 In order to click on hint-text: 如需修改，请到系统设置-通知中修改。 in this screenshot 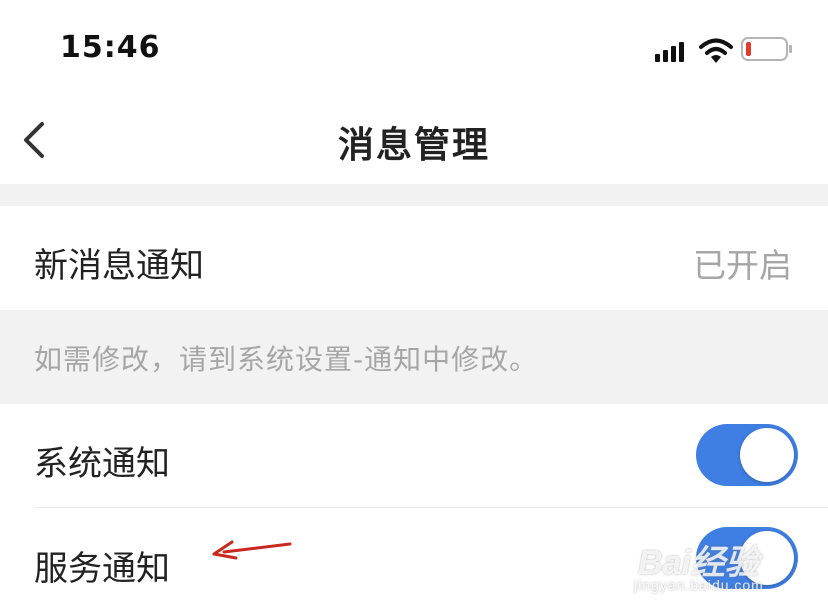, I will do `click(286, 359)`.